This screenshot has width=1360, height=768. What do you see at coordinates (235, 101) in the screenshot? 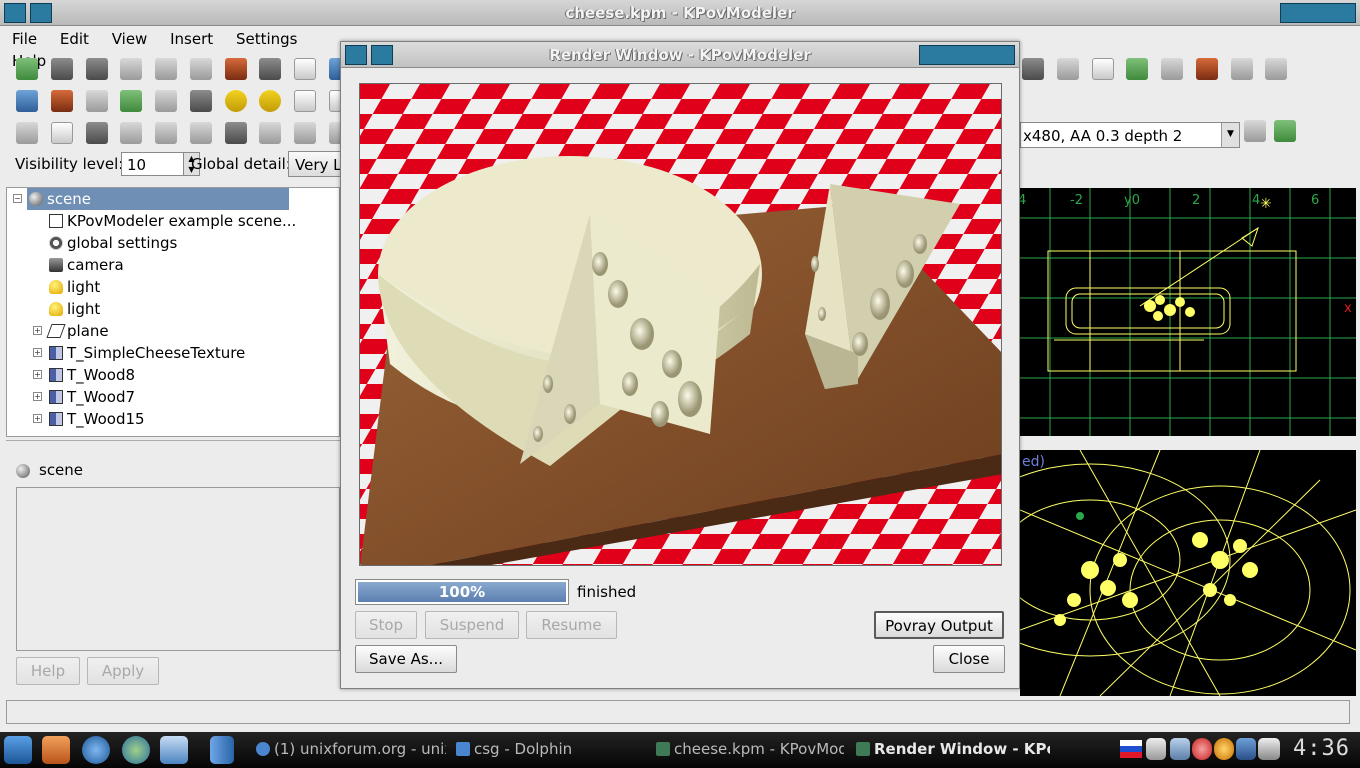
I see `light-insert-icon` at bounding box center [235, 101].